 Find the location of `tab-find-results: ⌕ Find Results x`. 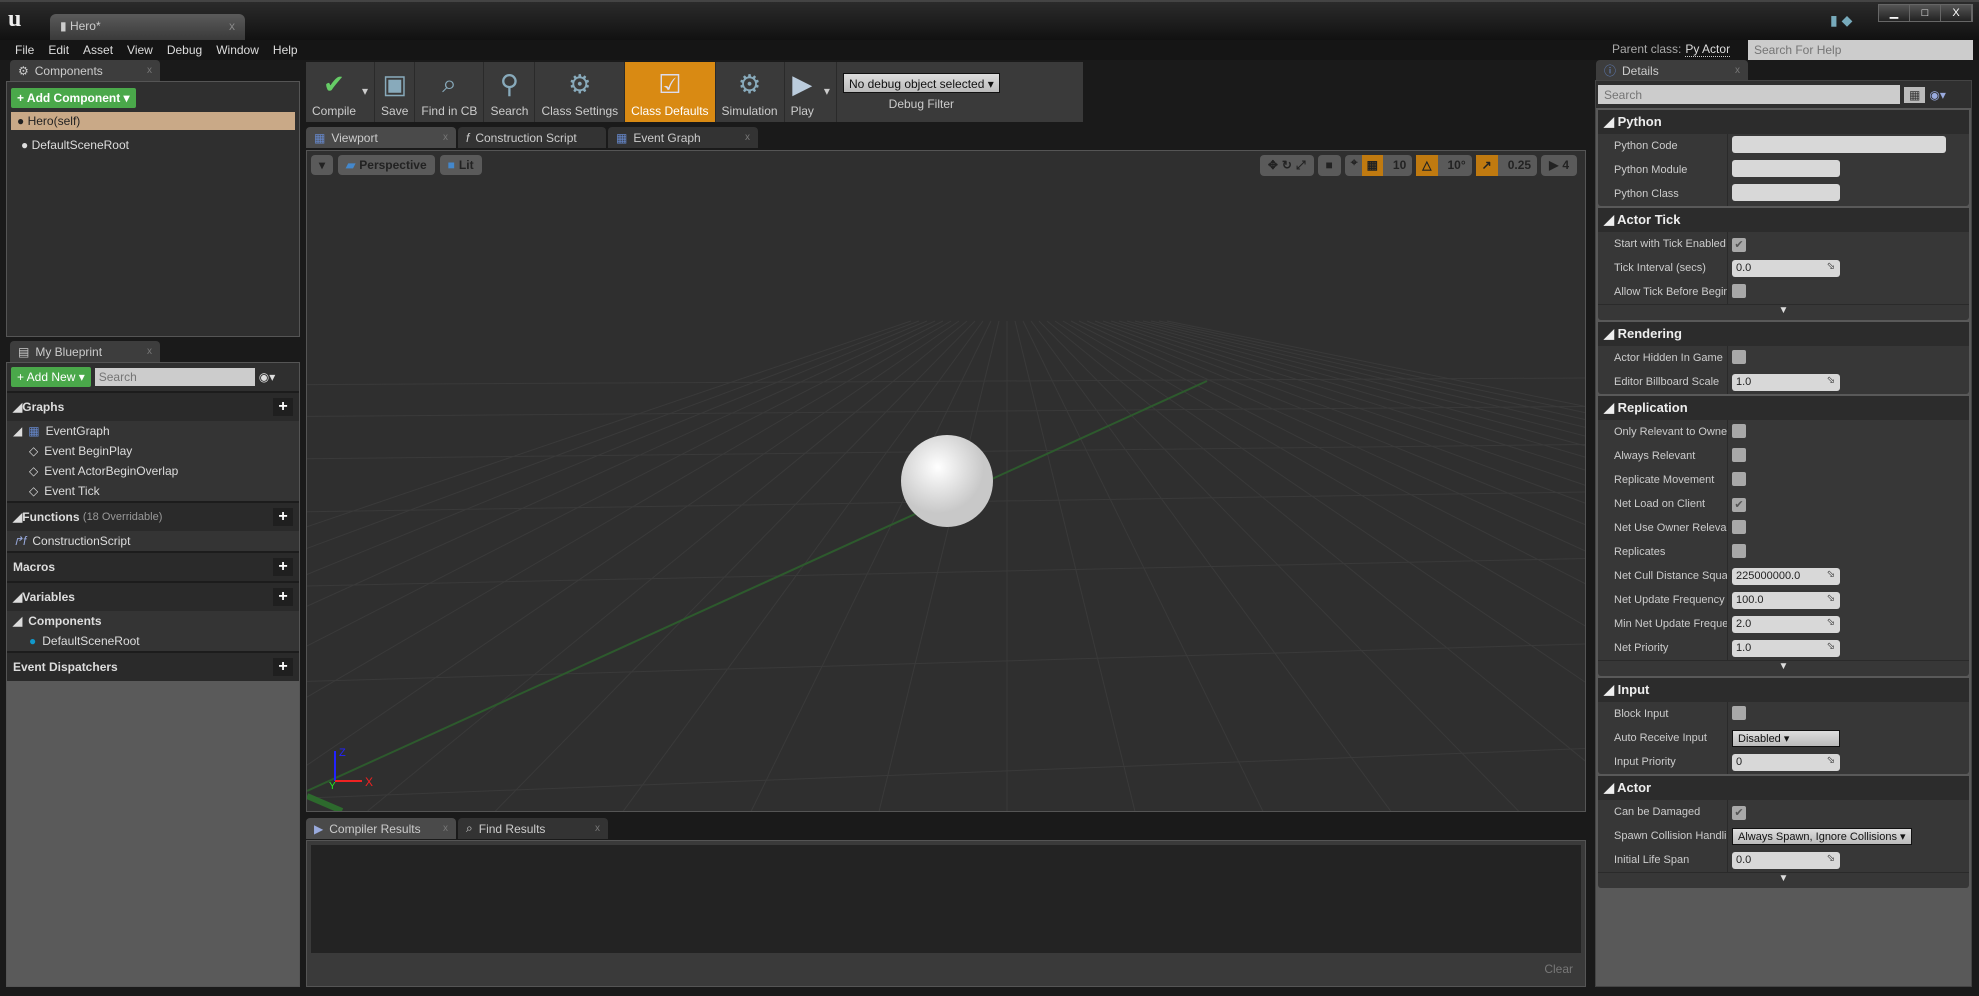

tab-find-results: ⌕ Find Results x is located at coordinates (533, 828).